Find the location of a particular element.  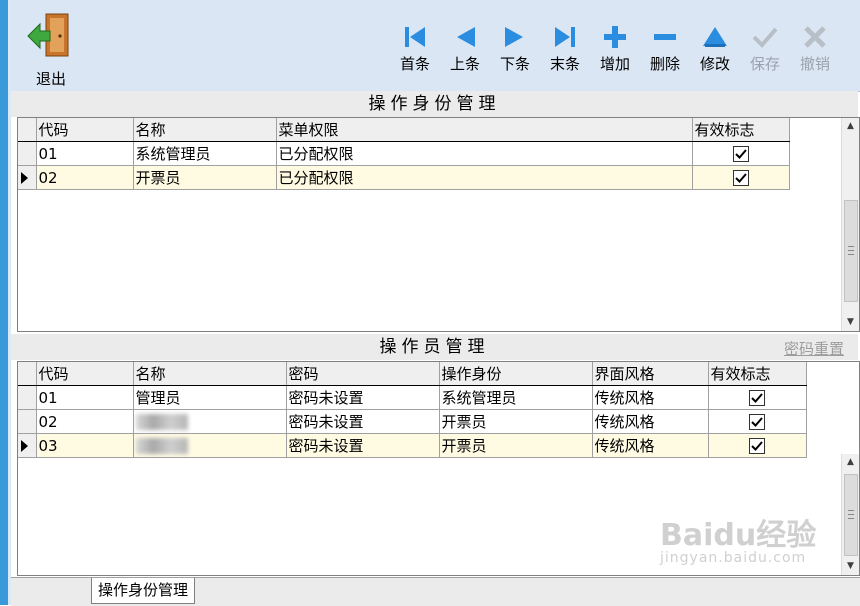

first-record-icon is located at coordinates (415, 37).